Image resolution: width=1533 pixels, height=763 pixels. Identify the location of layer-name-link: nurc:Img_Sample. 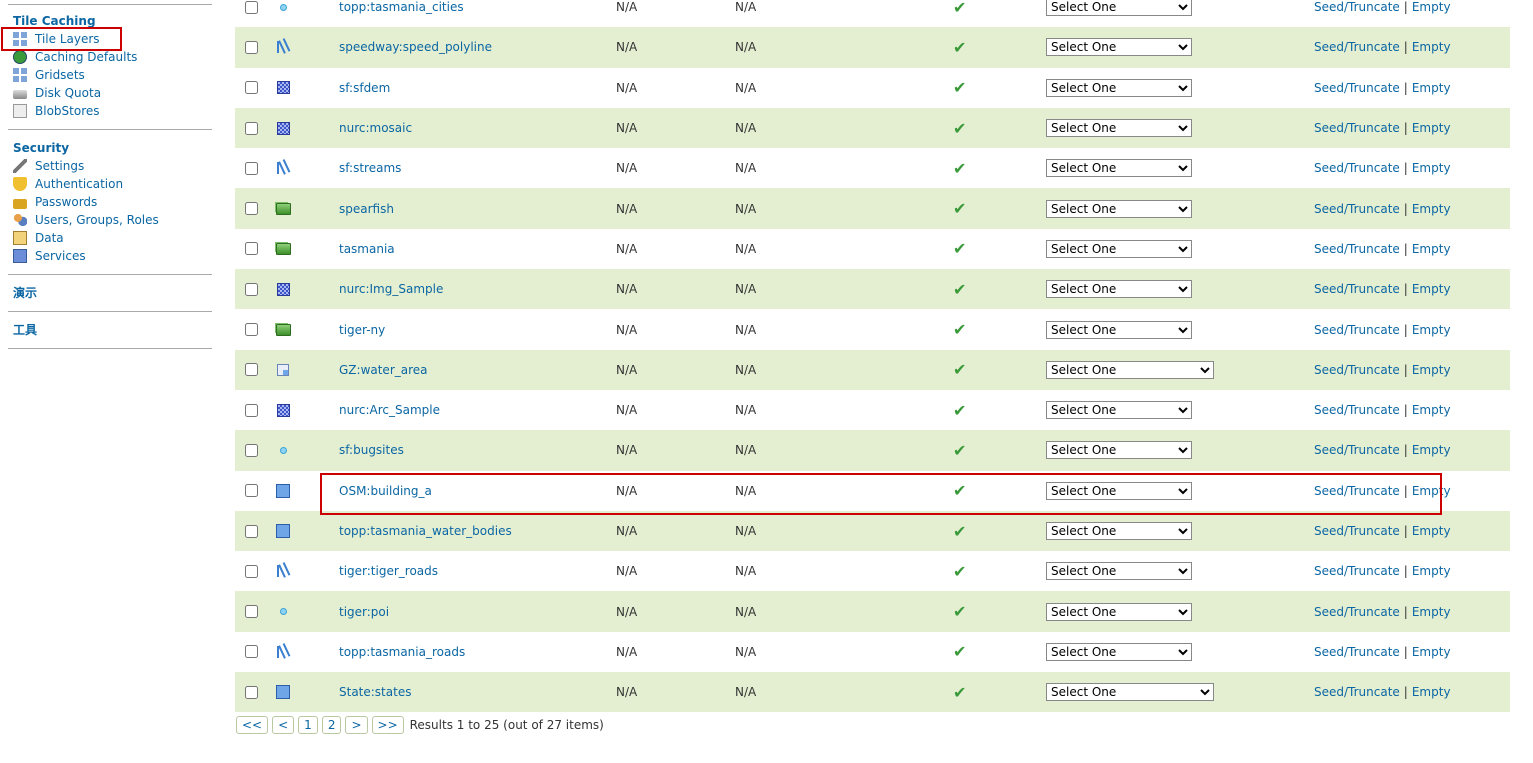
(391, 289).